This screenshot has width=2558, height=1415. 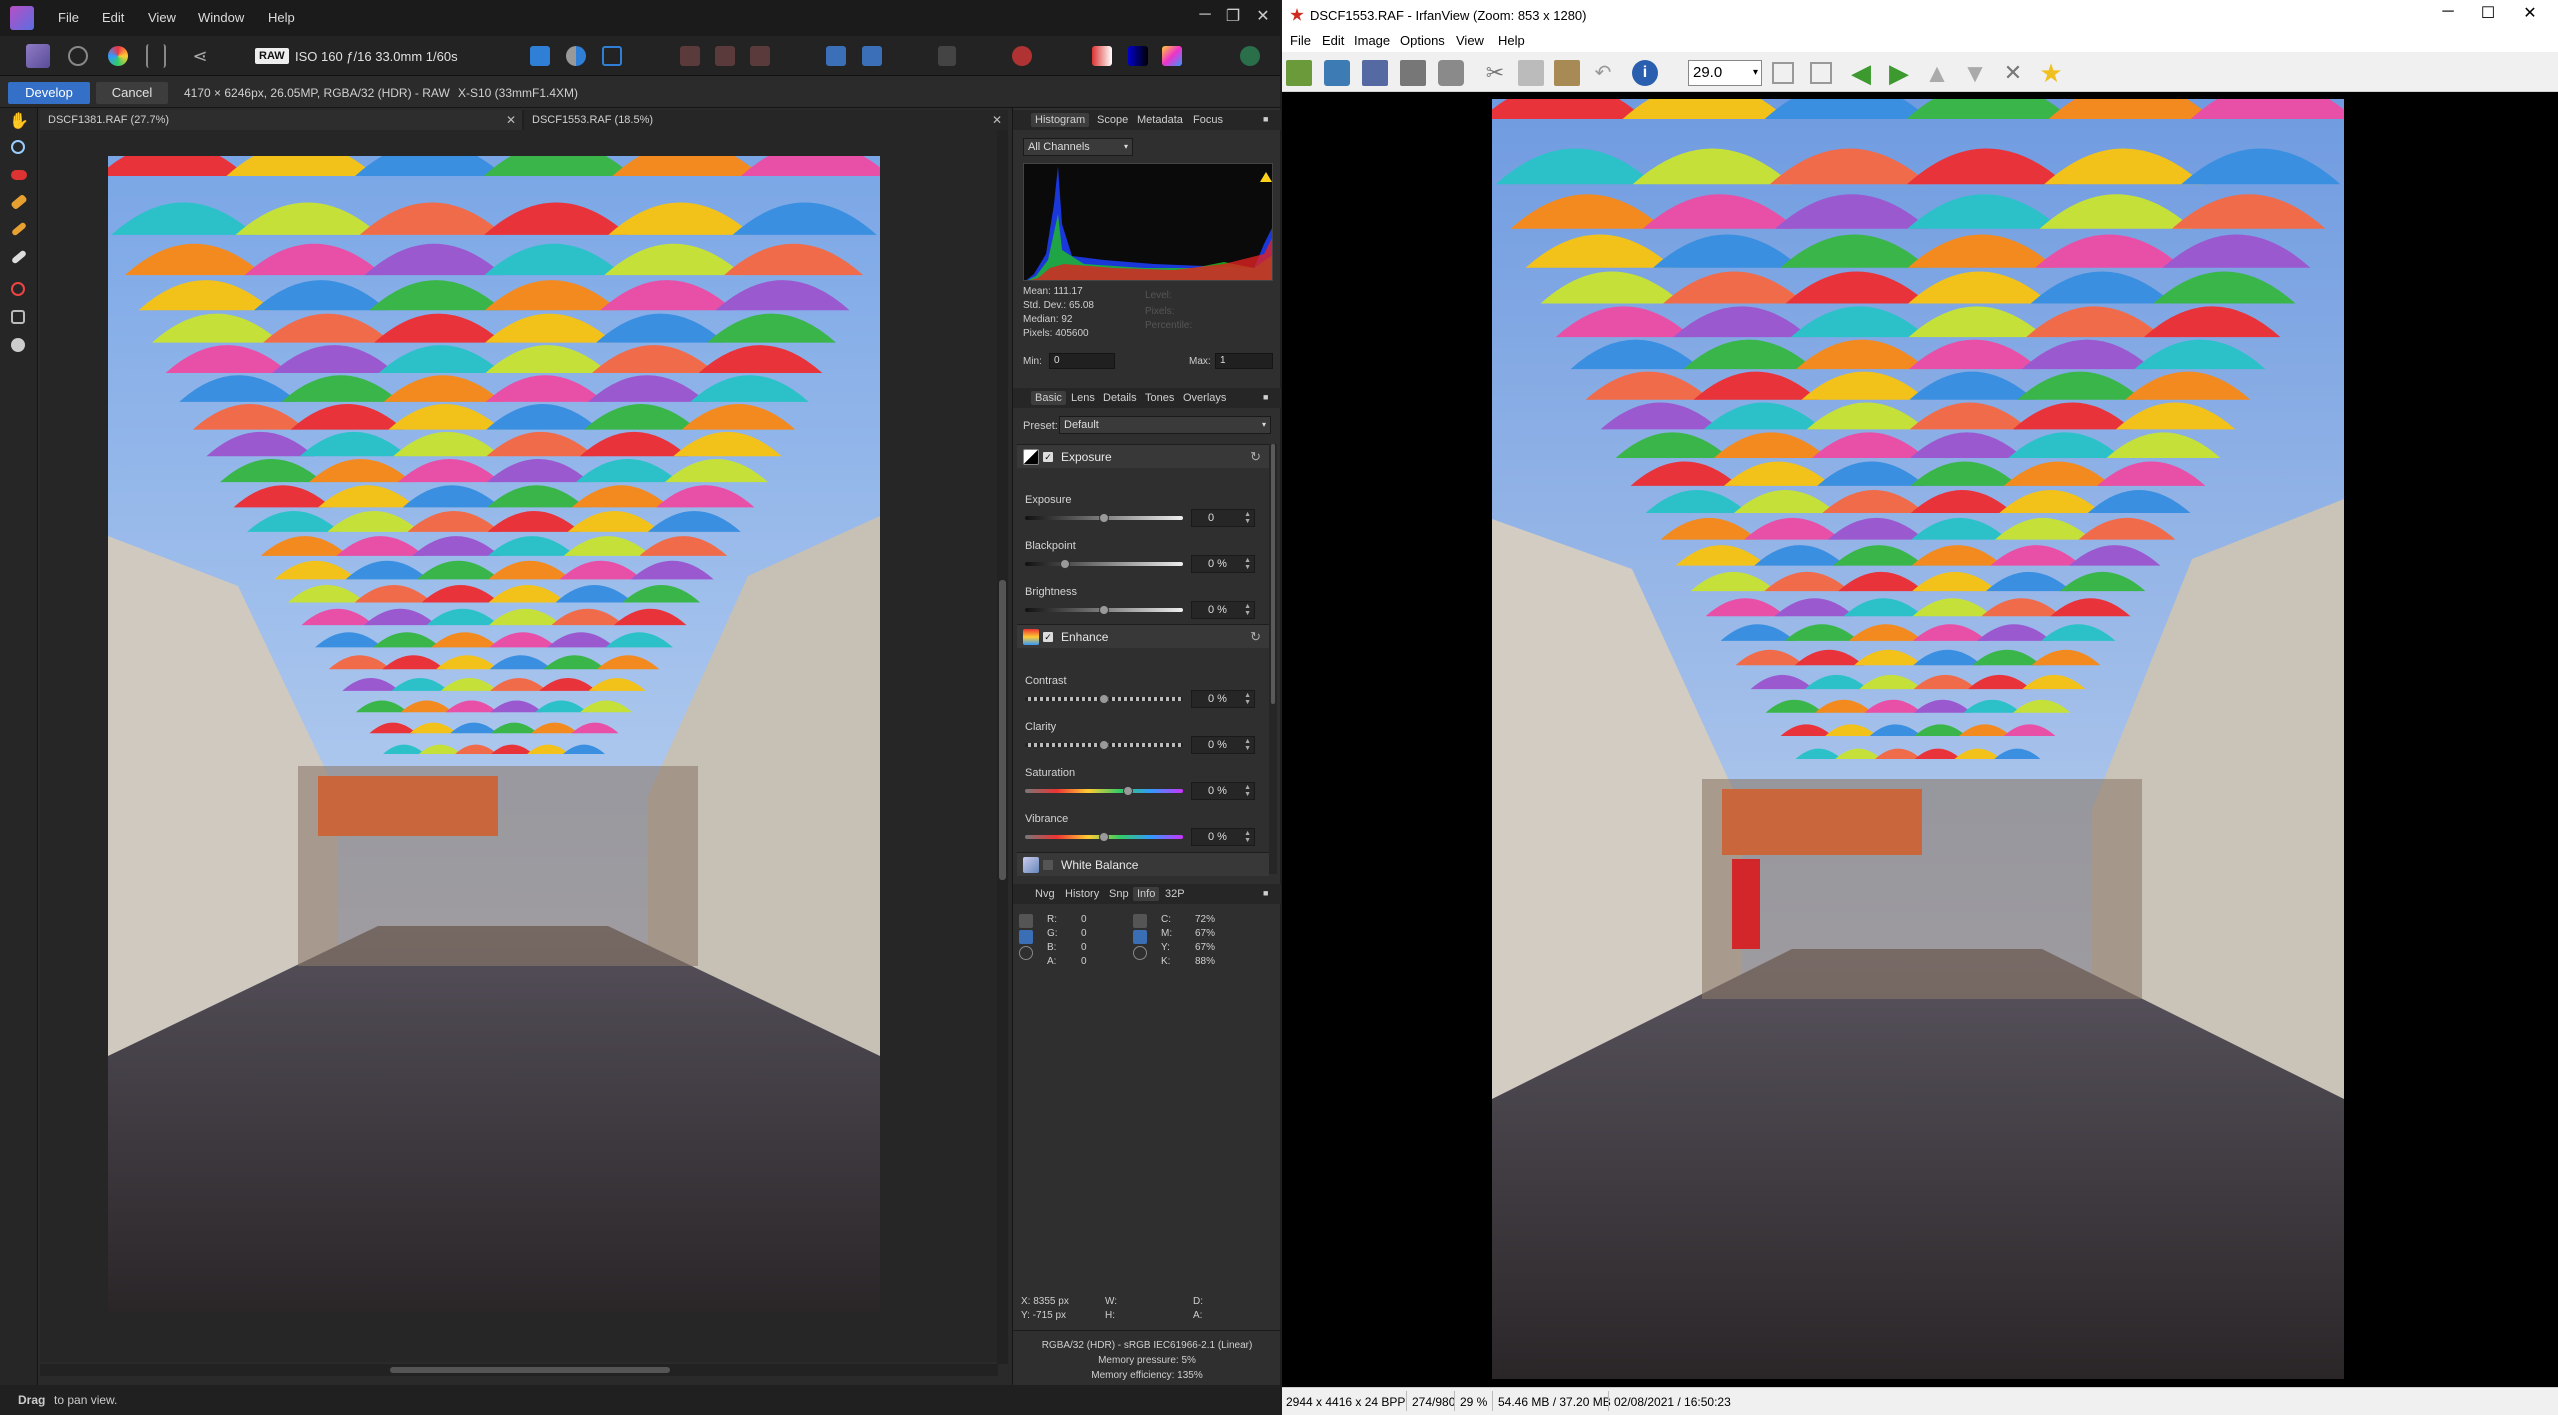 I want to click on clipping-highlights-icon, so click(x=725, y=56).